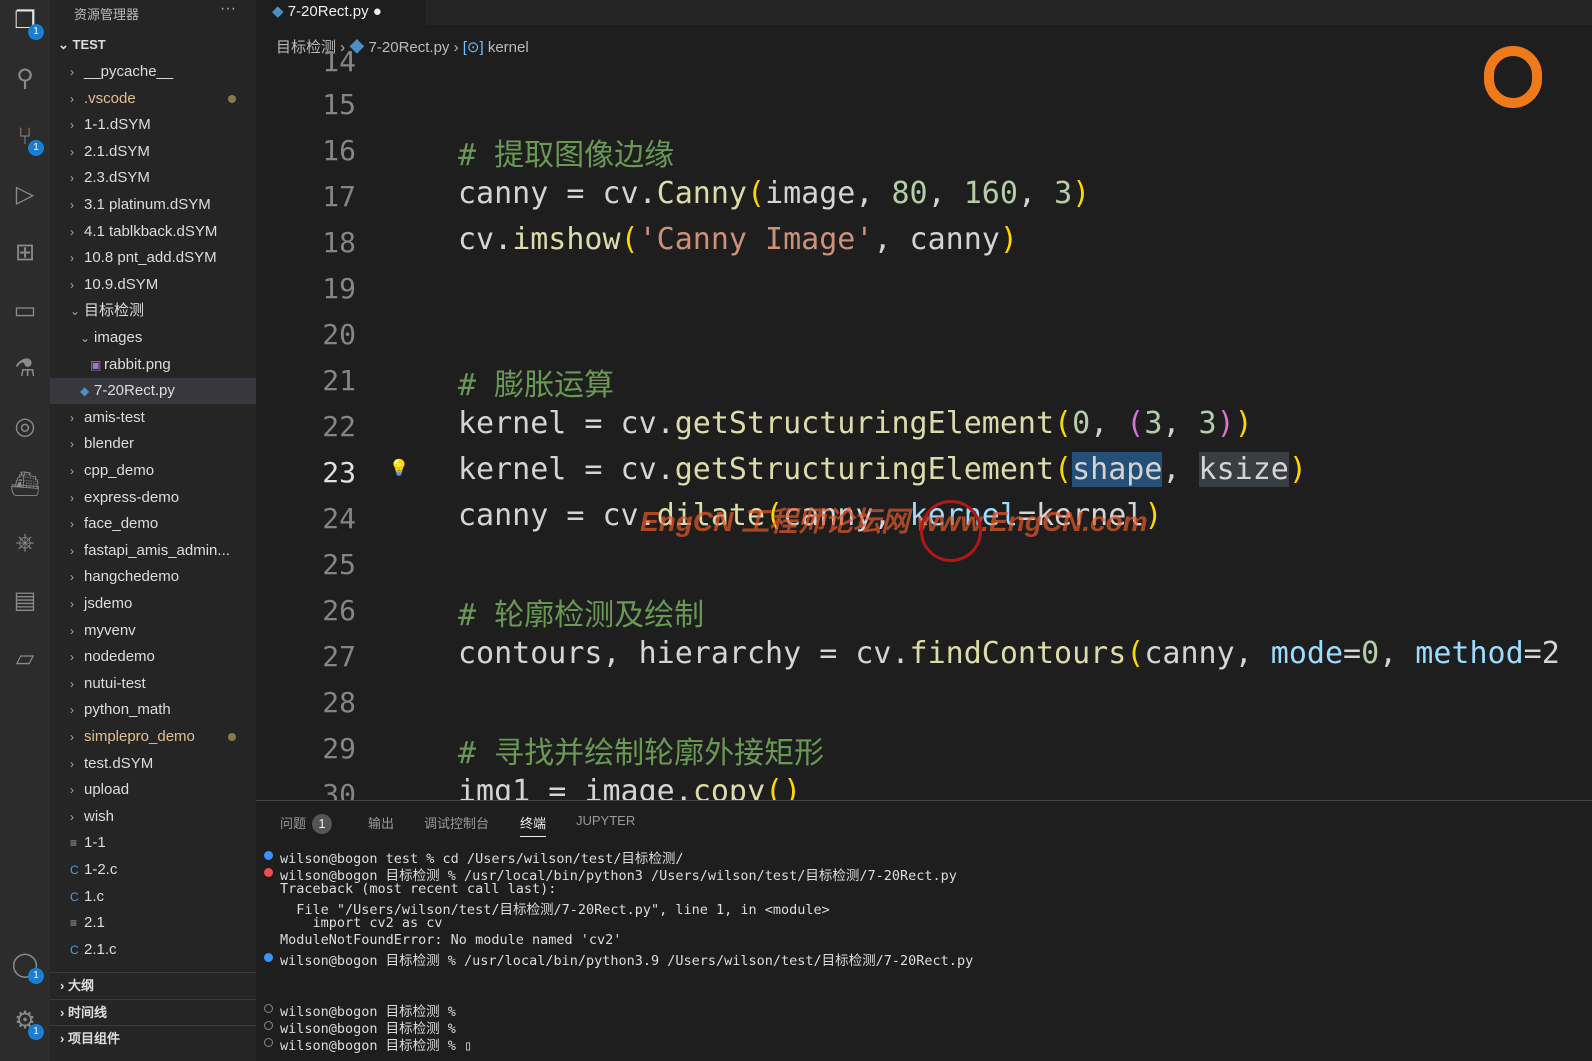  What do you see at coordinates (339, 656) in the screenshot?
I see `line-number: 27` at bounding box center [339, 656].